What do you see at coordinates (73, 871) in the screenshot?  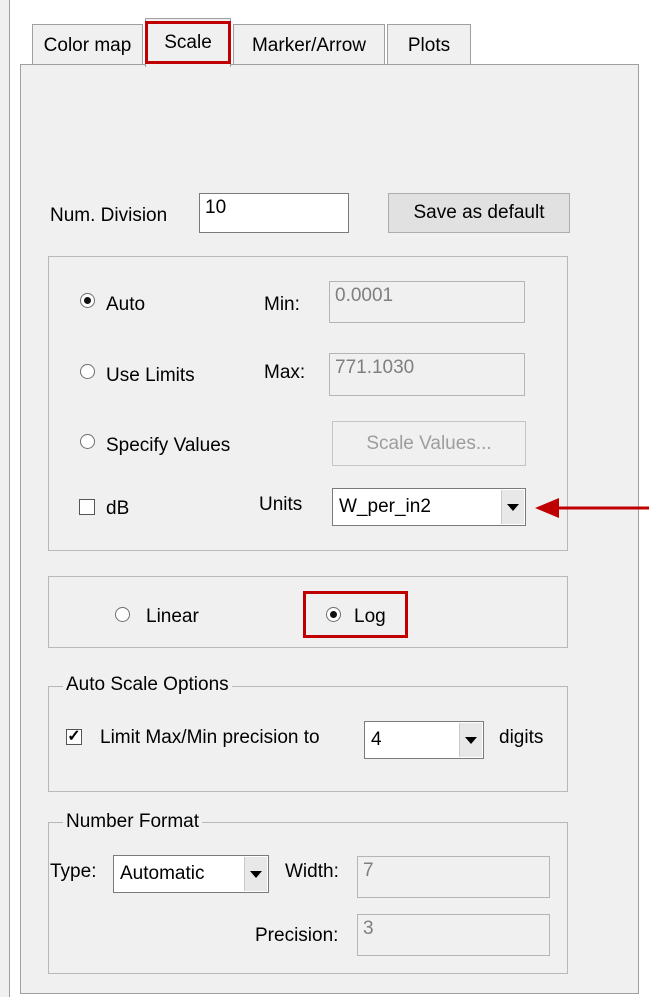 I see `type-label: Type:` at bounding box center [73, 871].